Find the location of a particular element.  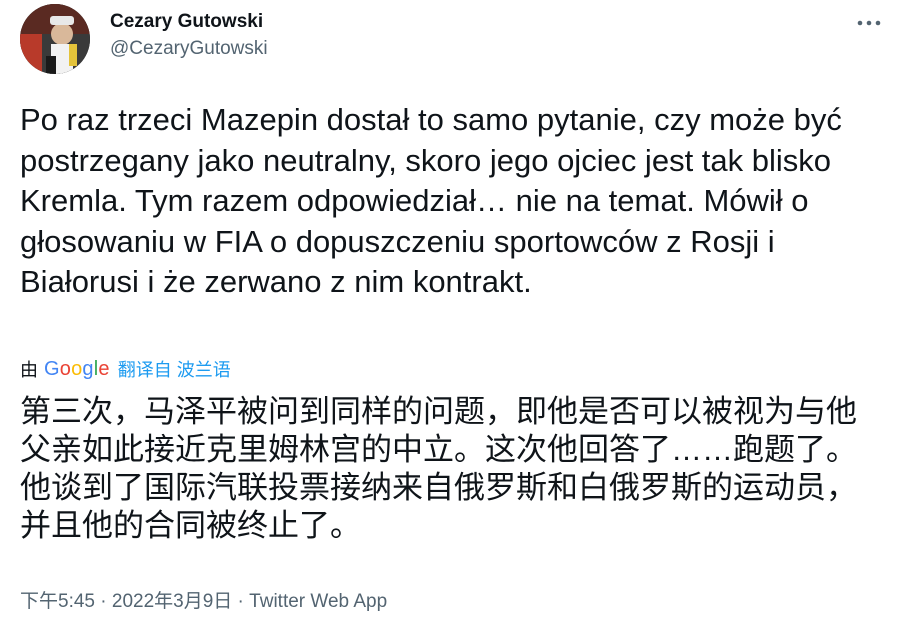

avatar-image is located at coordinates (55, 39).